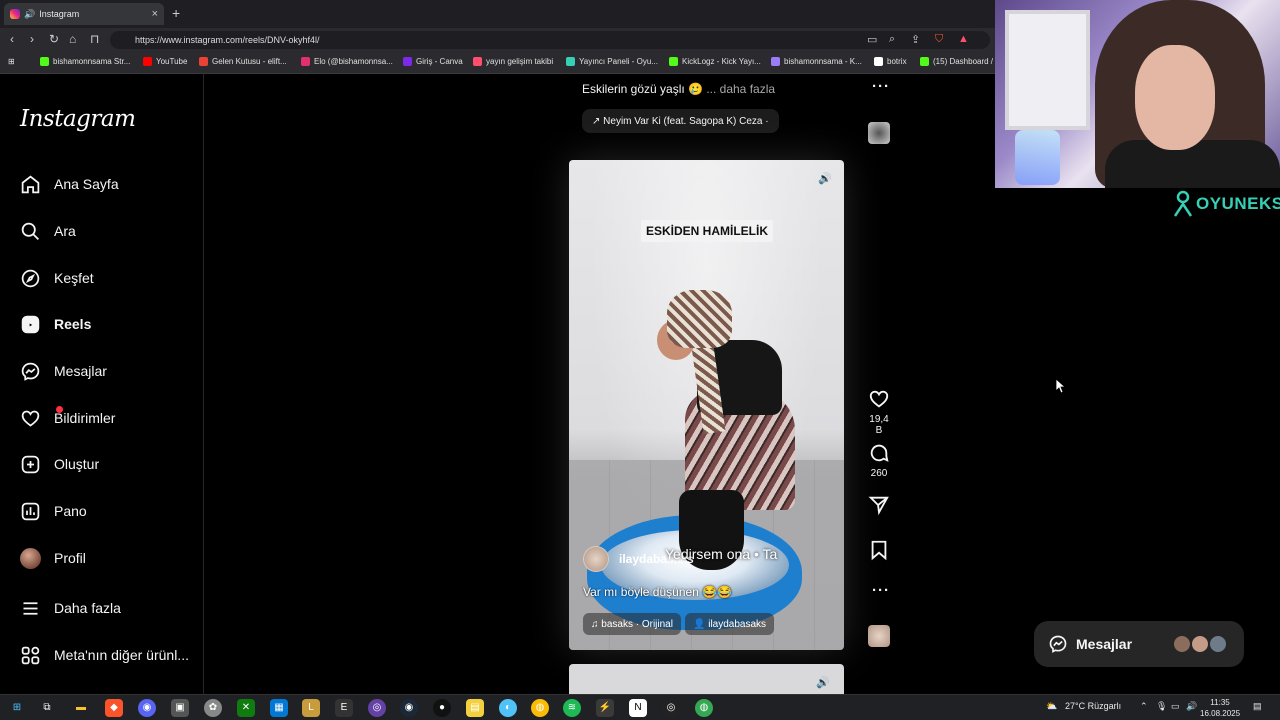  I want to click on forward-icon: ›, so click(32, 39).